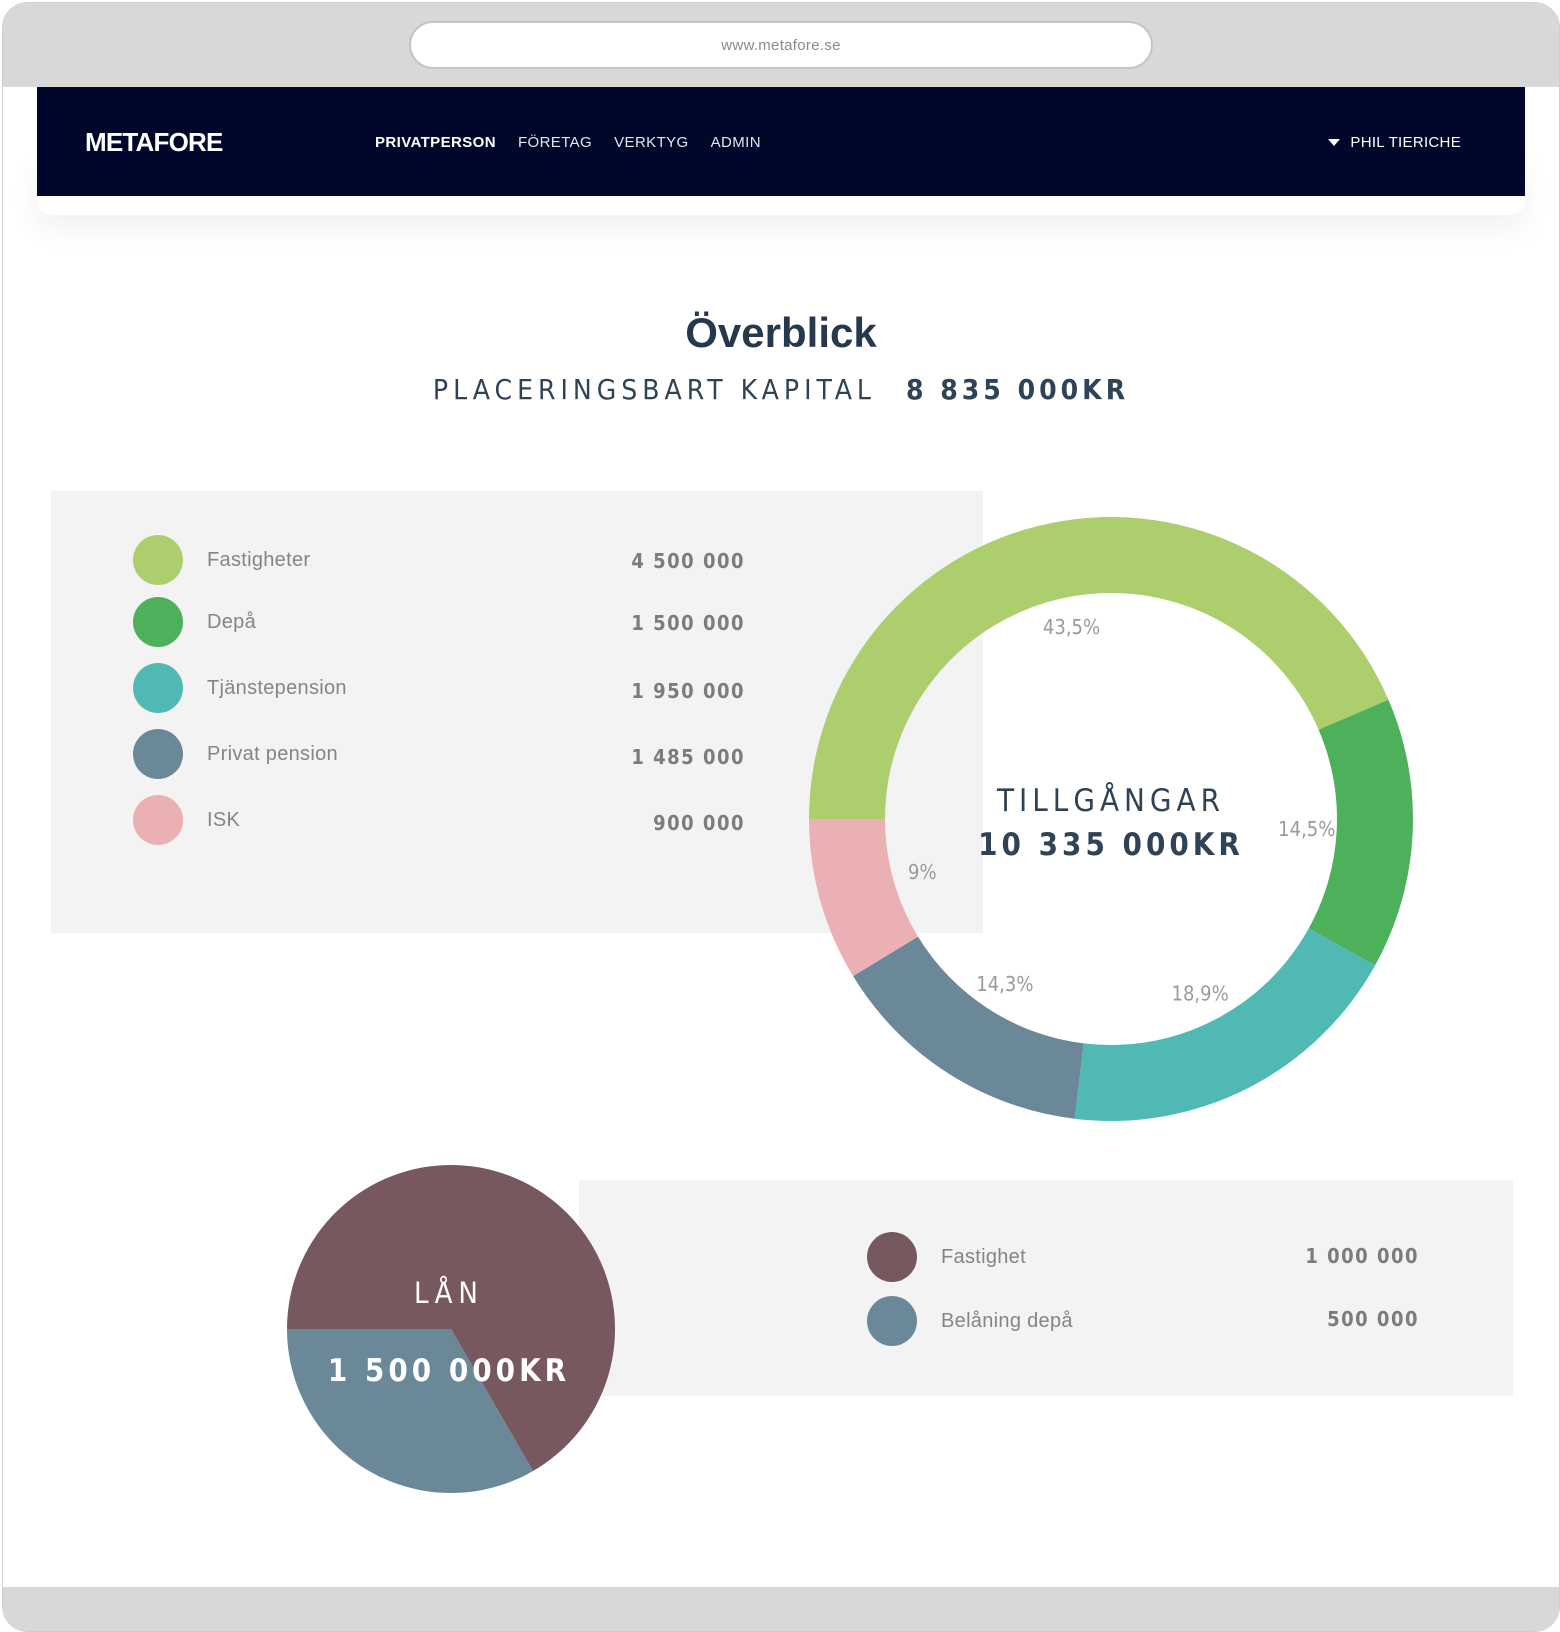  I want to click on user-menu: PHIL TIERICHE, so click(1394, 142).